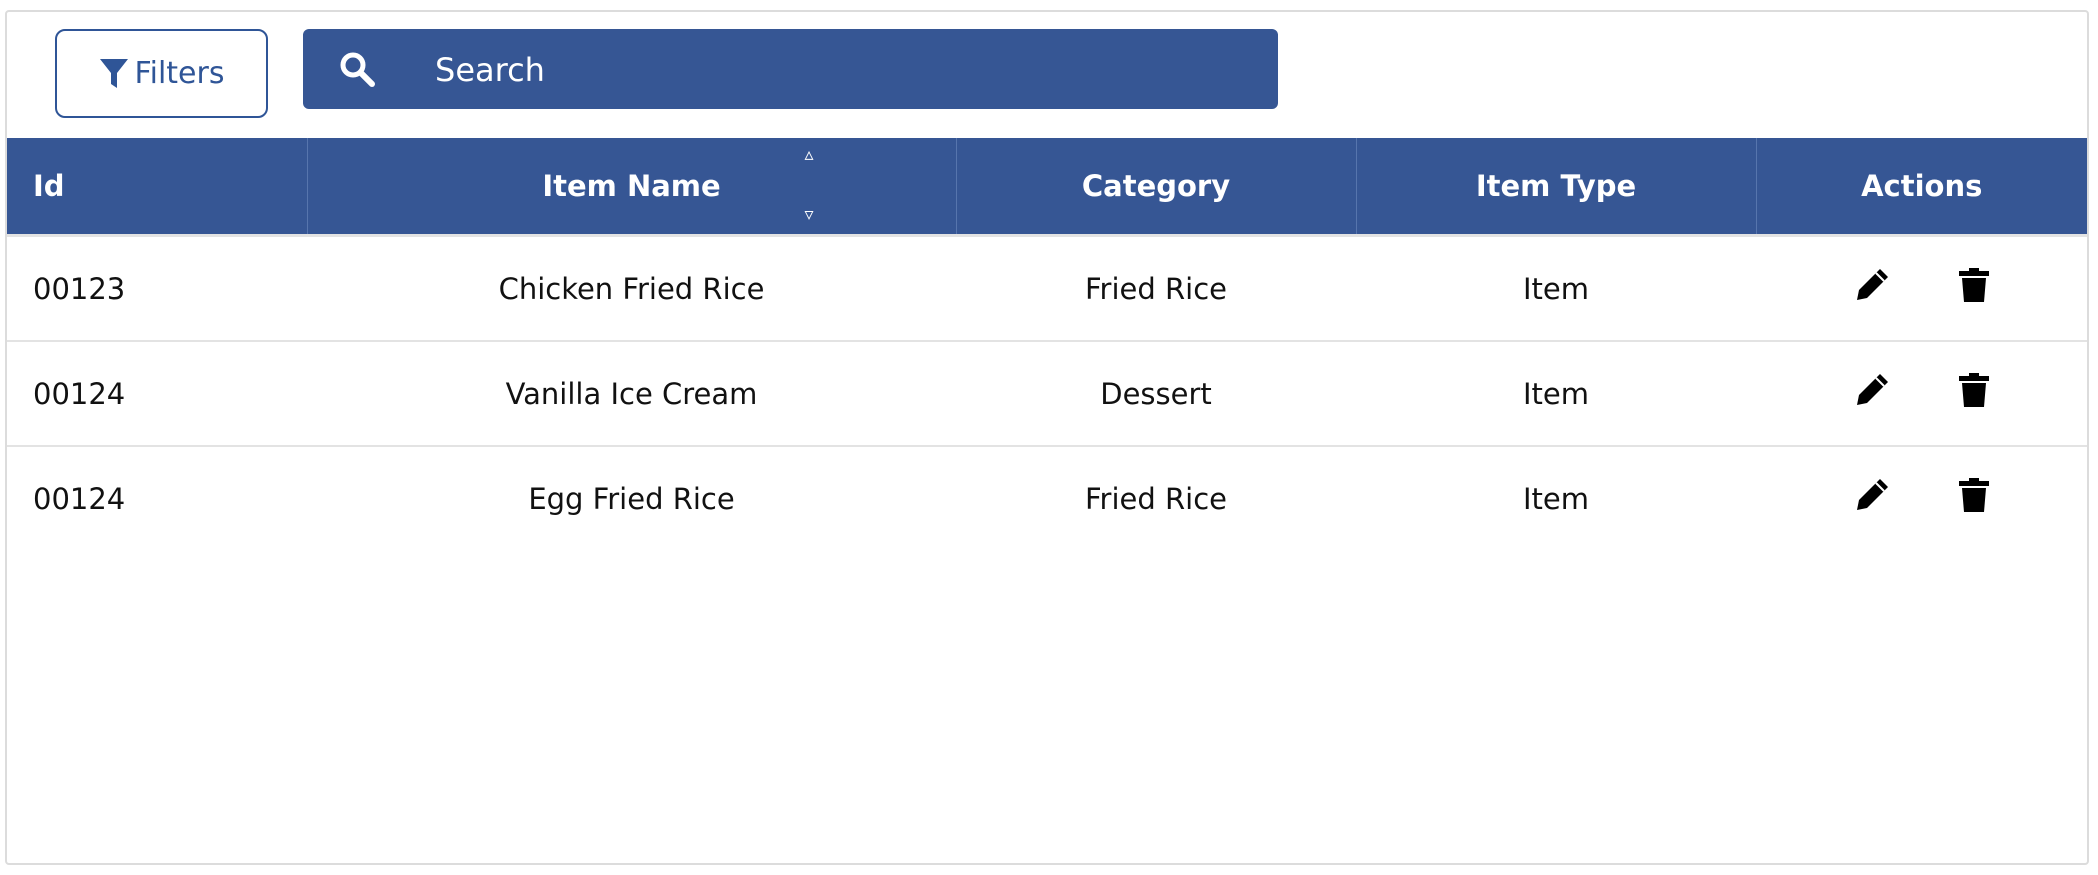  Describe the element at coordinates (157, 288) in the screenshot. I see `cell-id: 00123` at that location.